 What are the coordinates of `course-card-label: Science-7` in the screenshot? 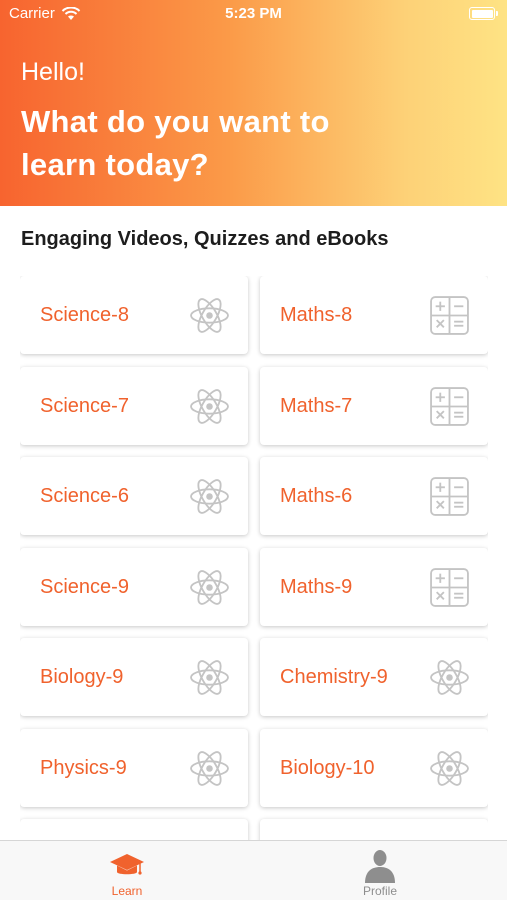 It's located at (84, 405).